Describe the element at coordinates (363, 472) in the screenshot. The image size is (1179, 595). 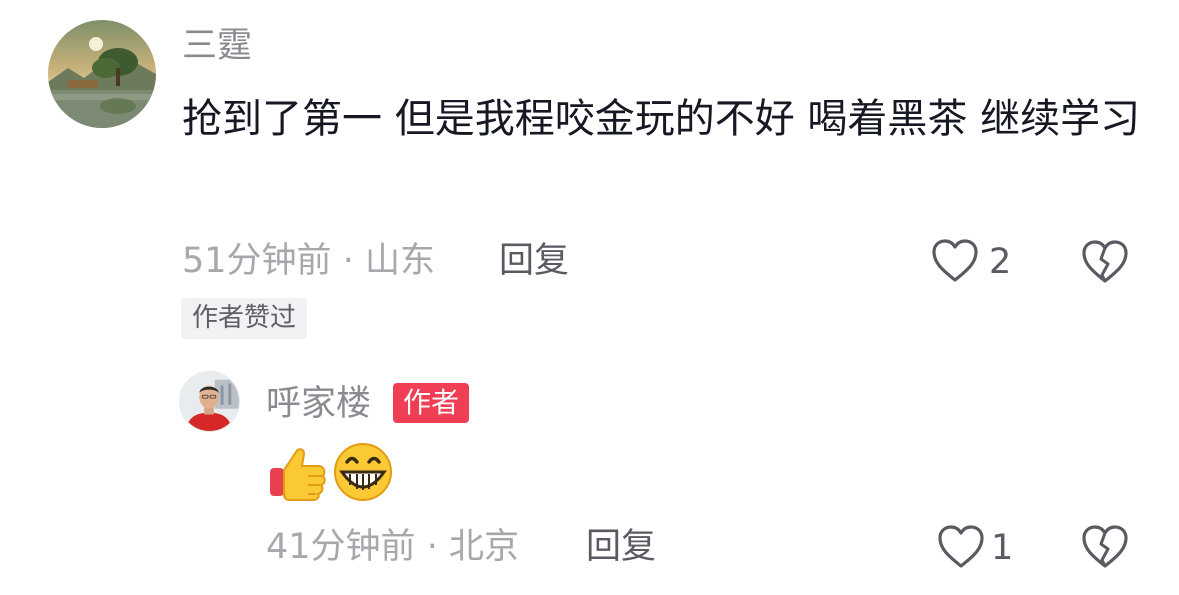
I see `grinning-face-icon` at that location.